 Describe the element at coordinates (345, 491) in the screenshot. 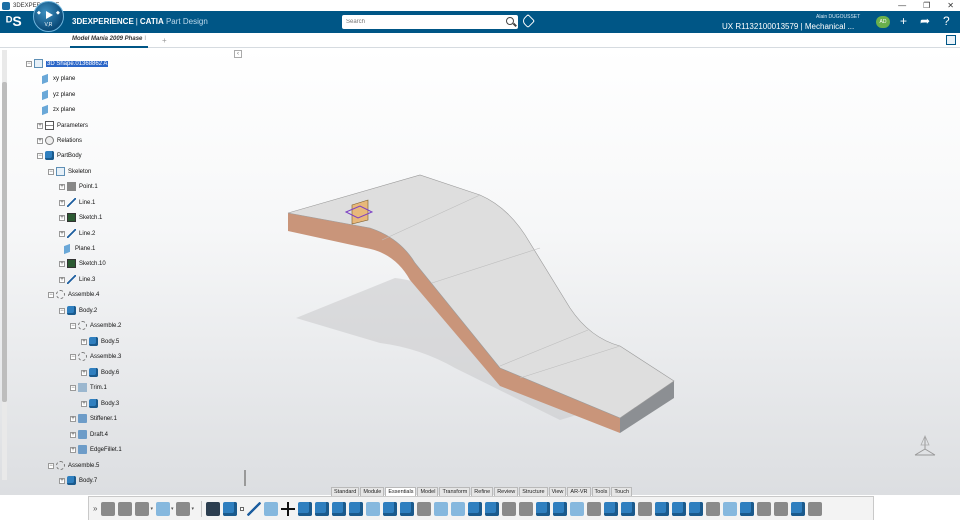

I see `section-tab-standard: Standard` at that location.